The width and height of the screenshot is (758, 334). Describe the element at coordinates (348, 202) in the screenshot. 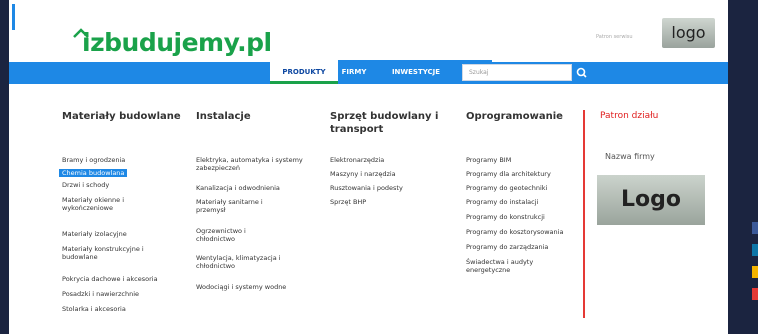

I see `menu-item: Sprzęt BHP` at that location.